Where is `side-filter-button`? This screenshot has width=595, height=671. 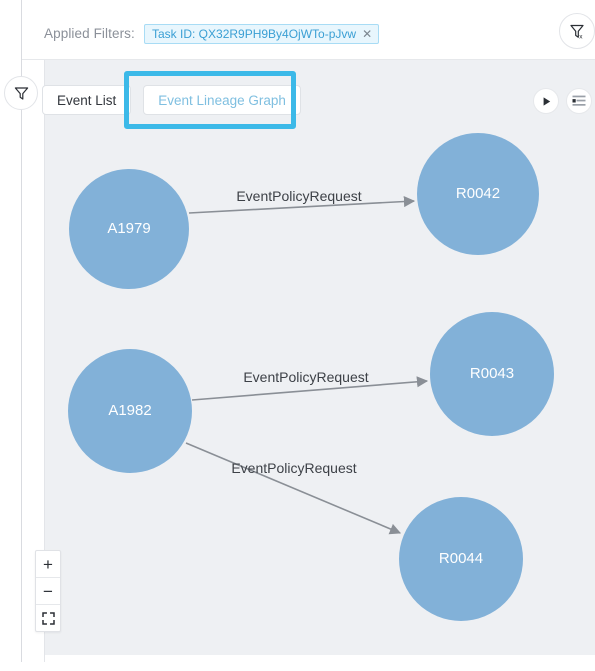 side-filter-button is located at coordinates (21, 93).